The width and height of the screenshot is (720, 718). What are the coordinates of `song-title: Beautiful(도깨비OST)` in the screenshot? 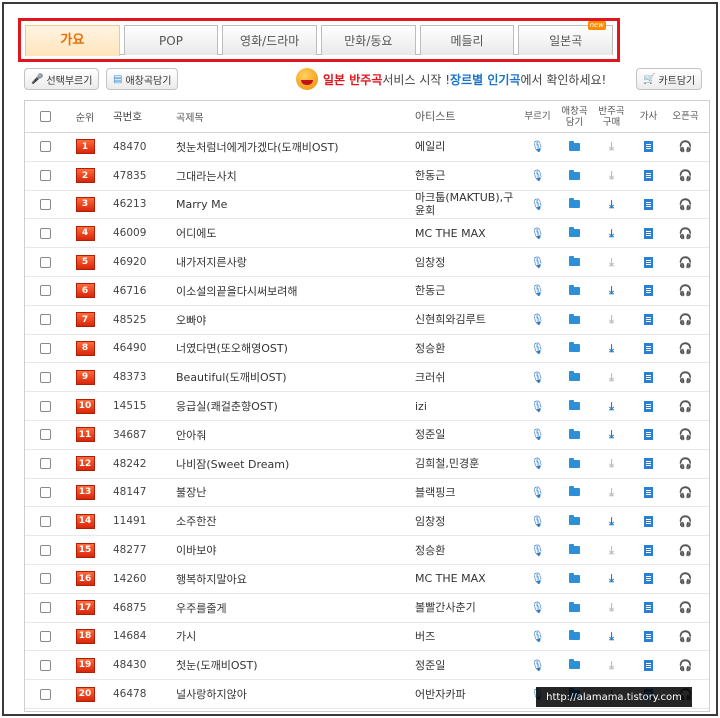 It's located at (293, 377).